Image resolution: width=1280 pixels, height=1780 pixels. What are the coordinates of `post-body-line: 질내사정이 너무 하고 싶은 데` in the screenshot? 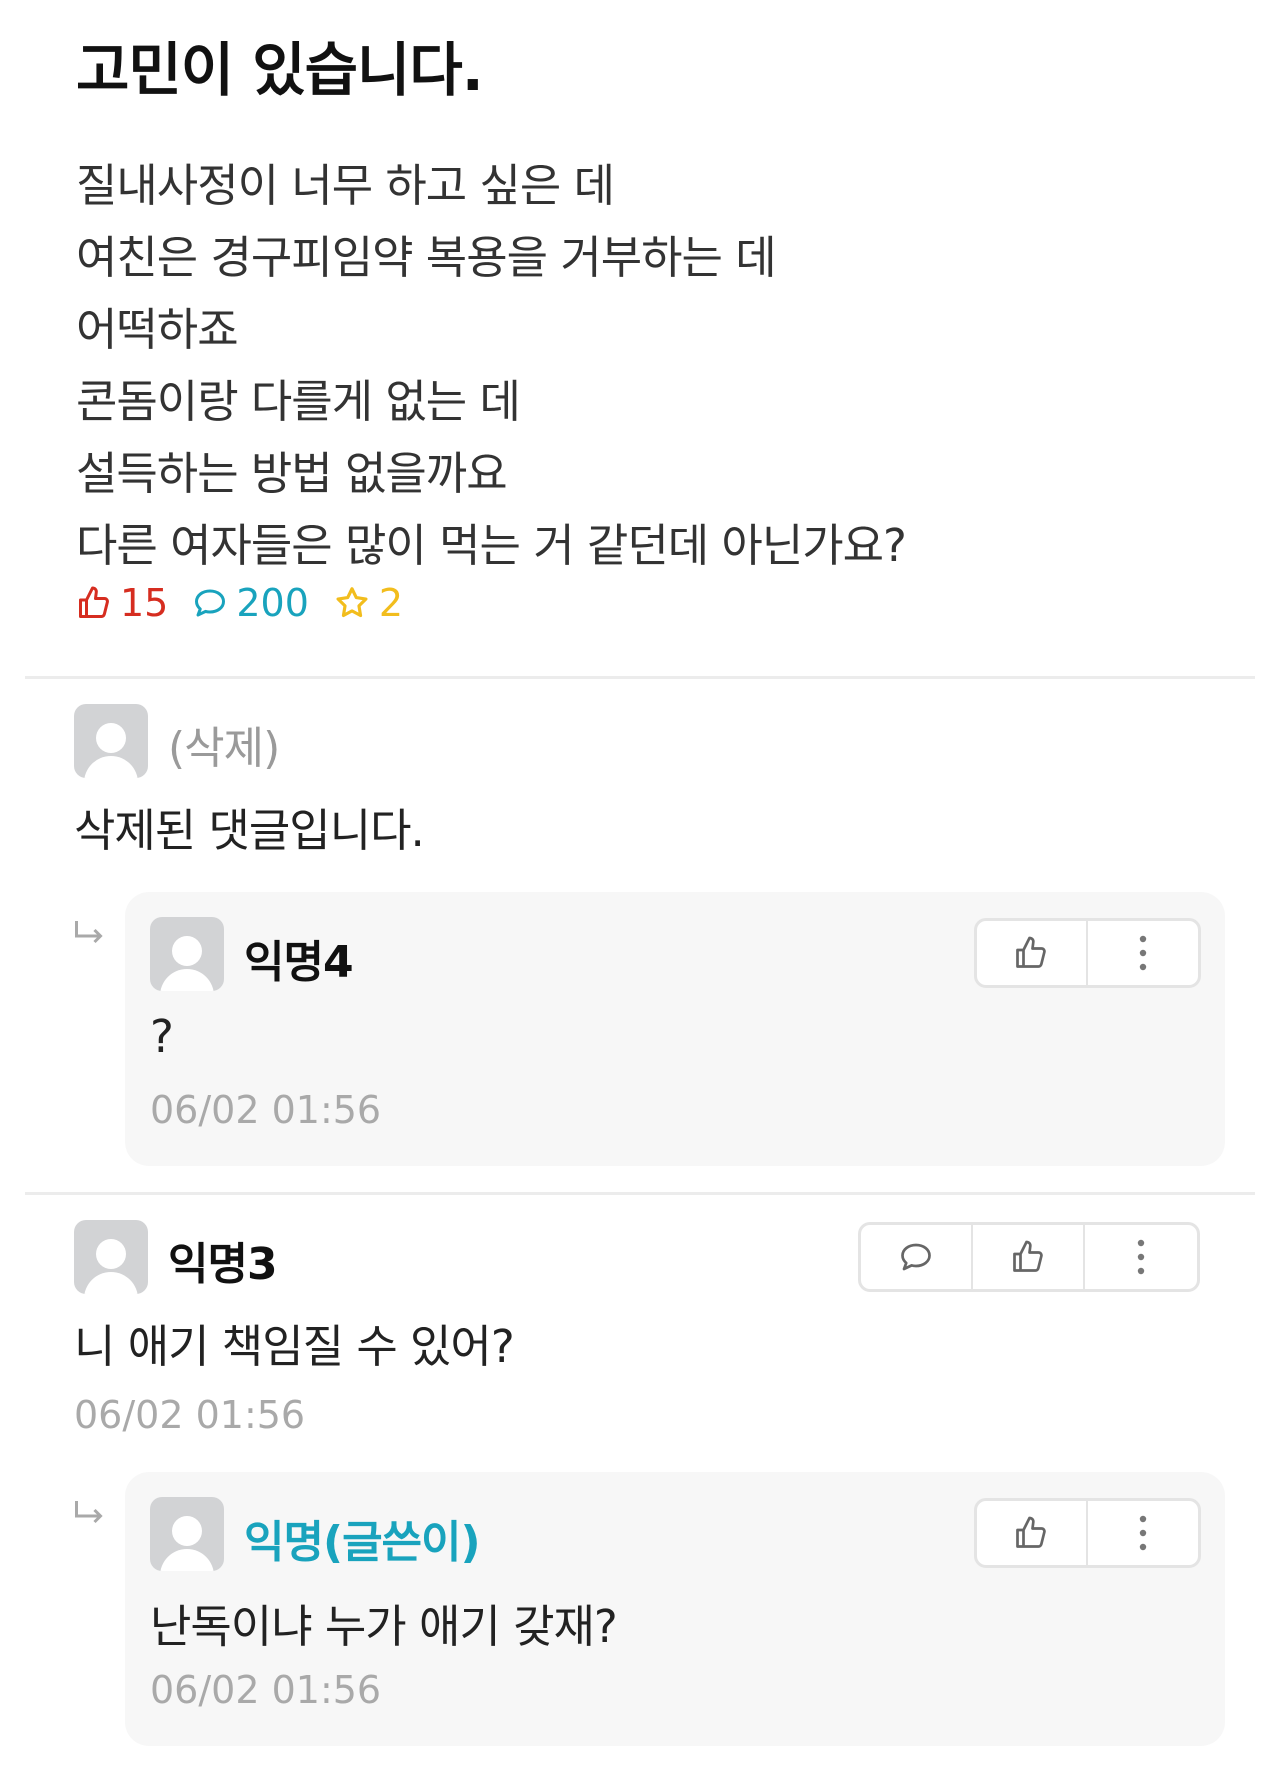 It's located at (345, 185).